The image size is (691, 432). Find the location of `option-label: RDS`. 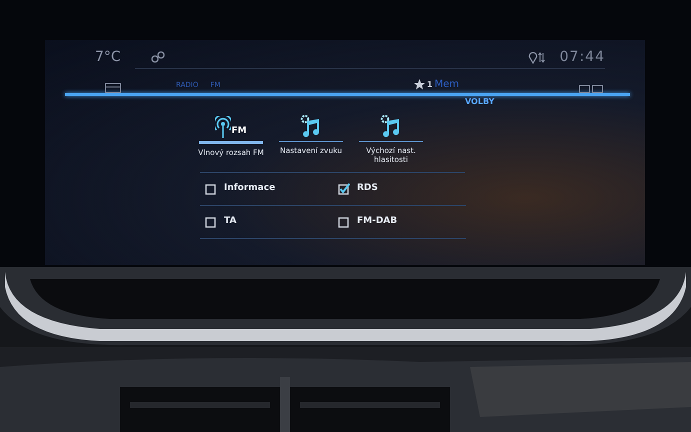

option-label: RDS is located at coordinates (367, 188).